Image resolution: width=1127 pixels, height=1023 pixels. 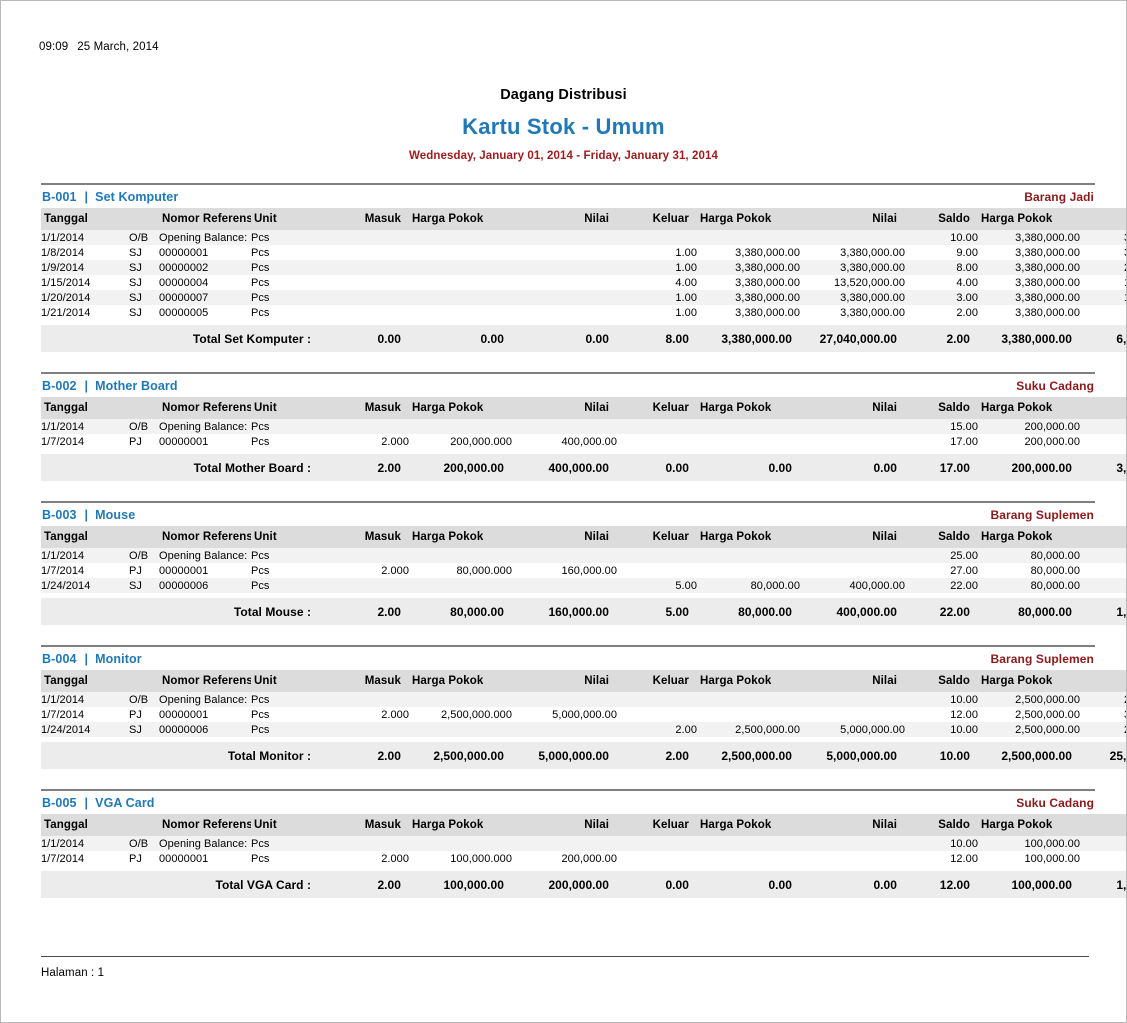 What do you see at coordinates (1118, 755) in the screenshot?
I see `group-total-saldo-nilai: 25,000,000.00` at bounding box center [1118, 755].